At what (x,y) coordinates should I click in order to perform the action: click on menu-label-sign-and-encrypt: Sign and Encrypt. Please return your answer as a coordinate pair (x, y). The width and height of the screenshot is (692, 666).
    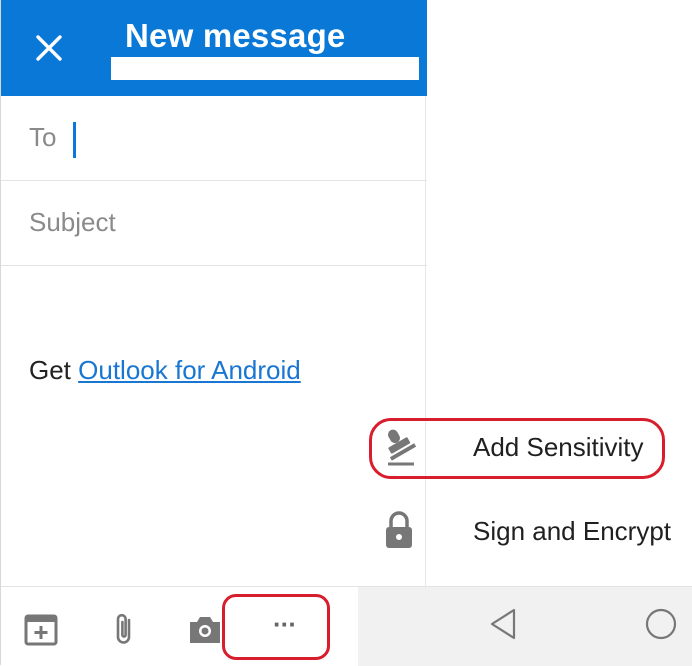
    Looking at the image, I should click on (572, 531).